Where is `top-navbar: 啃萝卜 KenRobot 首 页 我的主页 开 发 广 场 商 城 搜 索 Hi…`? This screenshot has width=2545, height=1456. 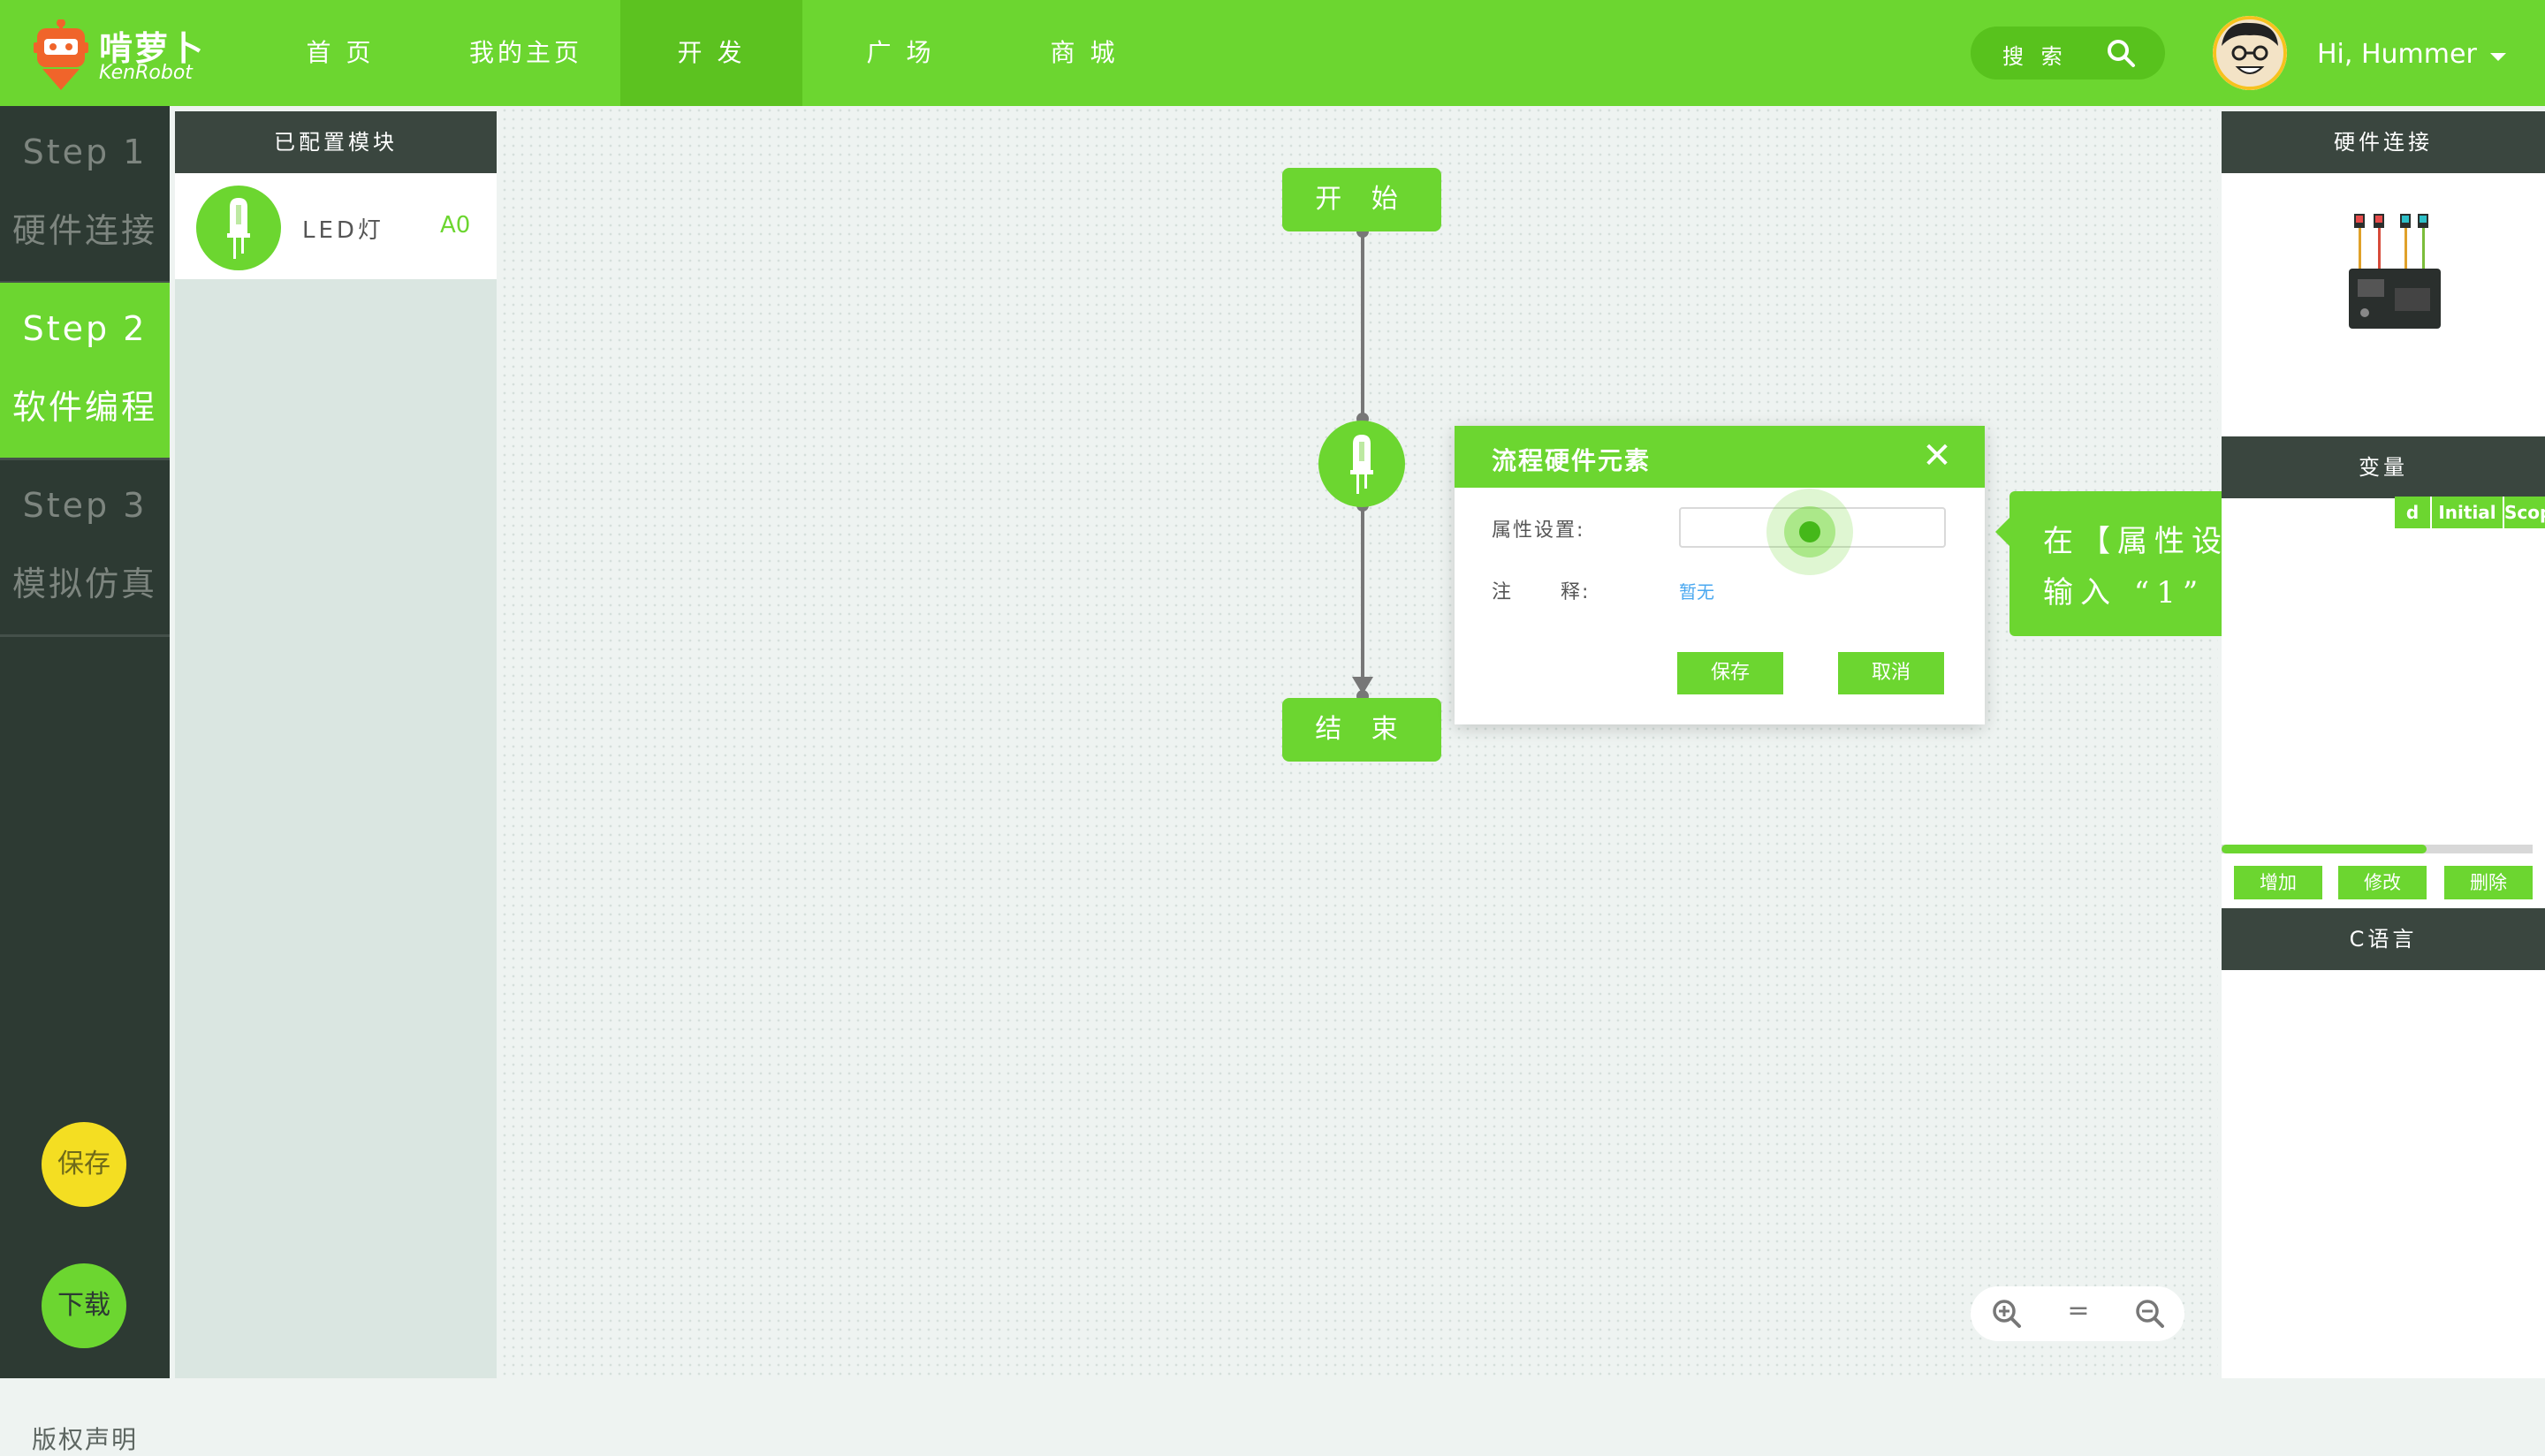 top-navbar: 啃萝卜 KenRobot 首 页 我的主页 开 发 广 场 商 城 搜 索 Hi… is located at coordinates (1272, 53).